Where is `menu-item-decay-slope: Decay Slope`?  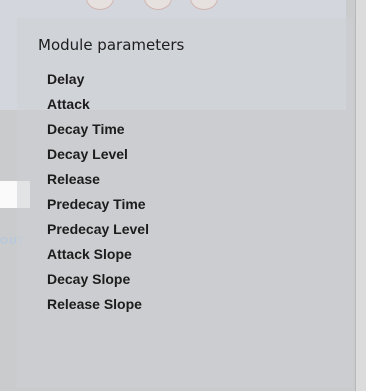
menu-item-decay-slope: Decay Slope is located at coordinates (98, 279).